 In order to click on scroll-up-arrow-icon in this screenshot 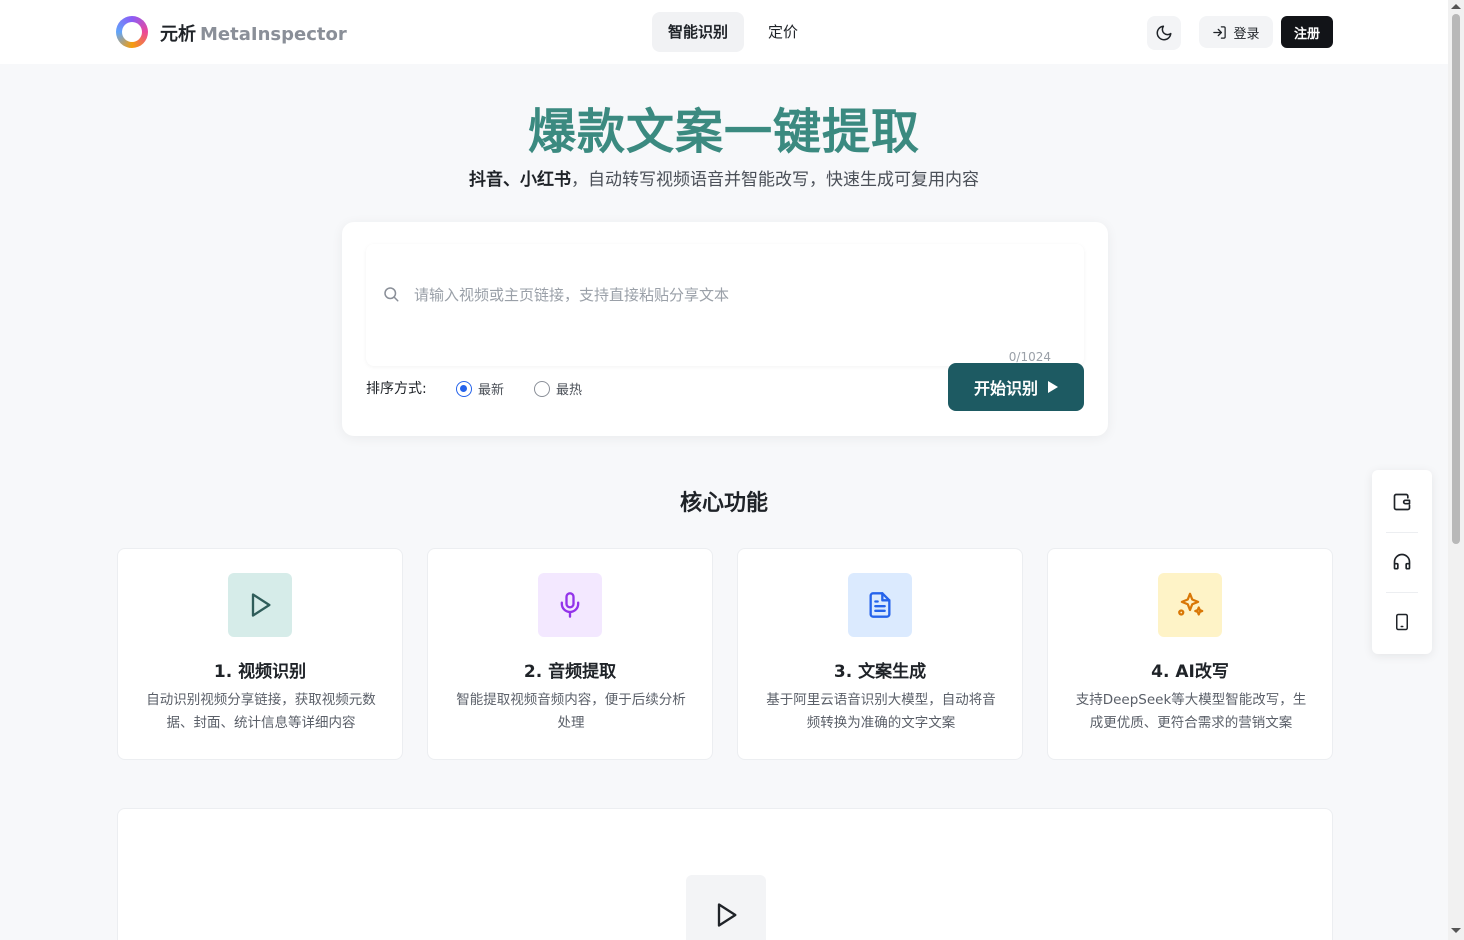, I will do `click(1456, 6)`.